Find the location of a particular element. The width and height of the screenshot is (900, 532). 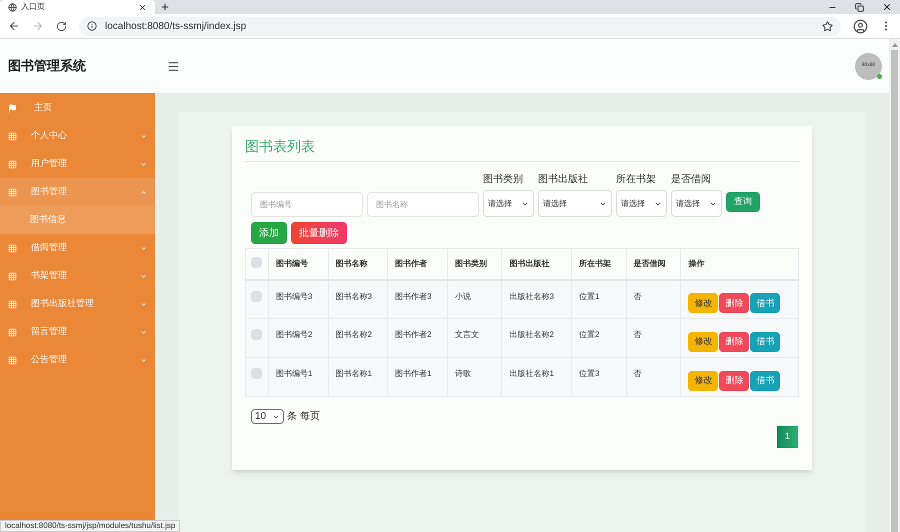

restore-icon is located at coordinates (859, 7).